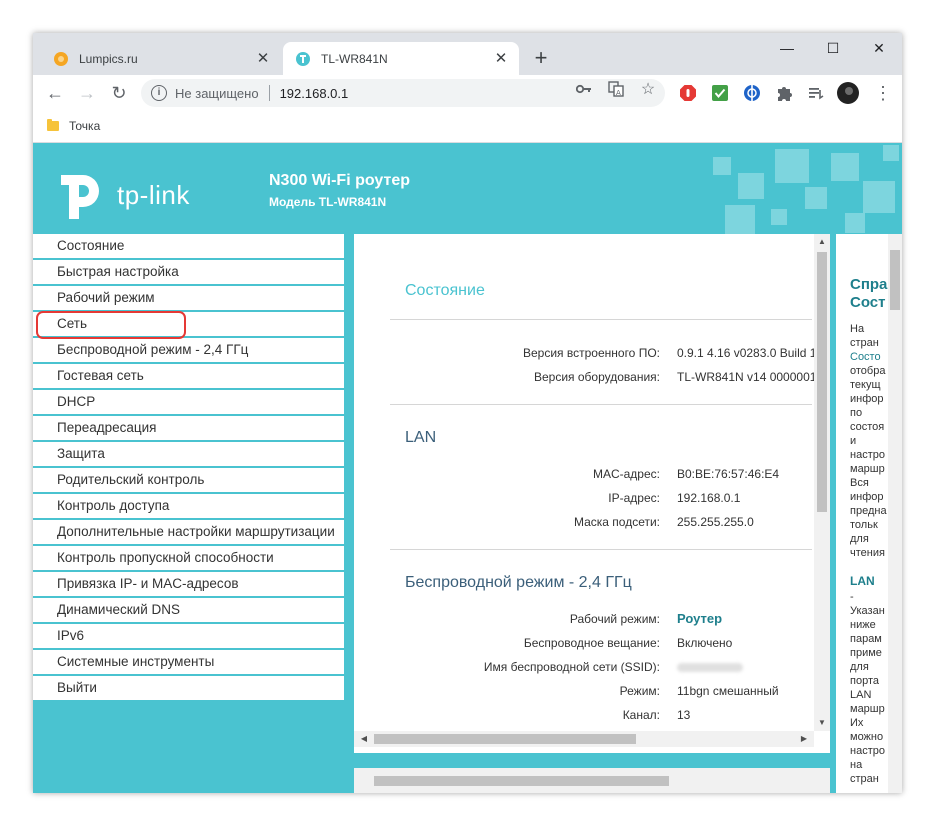 The image size is (935, 826). I want to click on help-text-line: можно, so click(867, 737).